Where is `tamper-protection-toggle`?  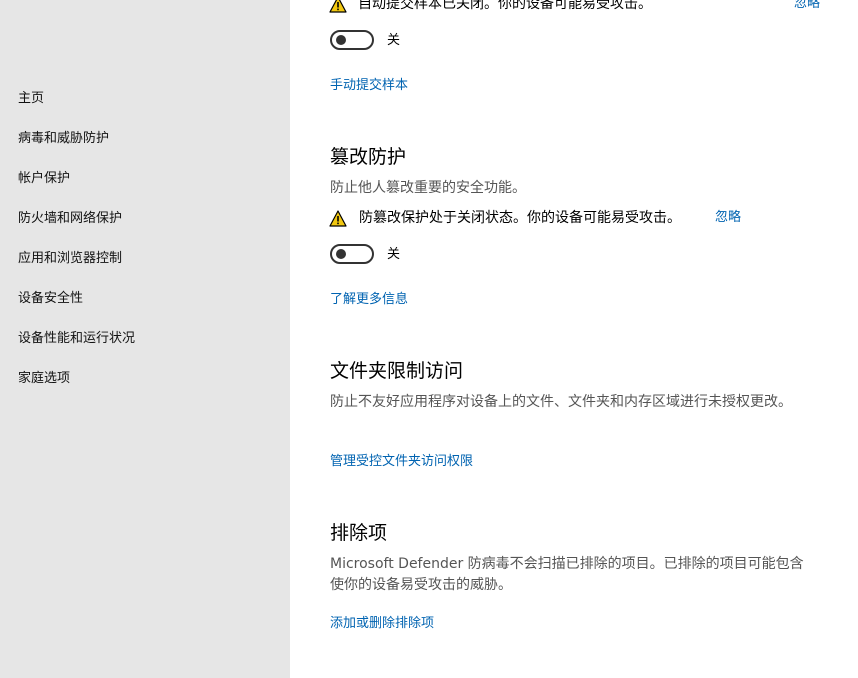
tamper-protection-toggle is located at coordinates (352, 254).